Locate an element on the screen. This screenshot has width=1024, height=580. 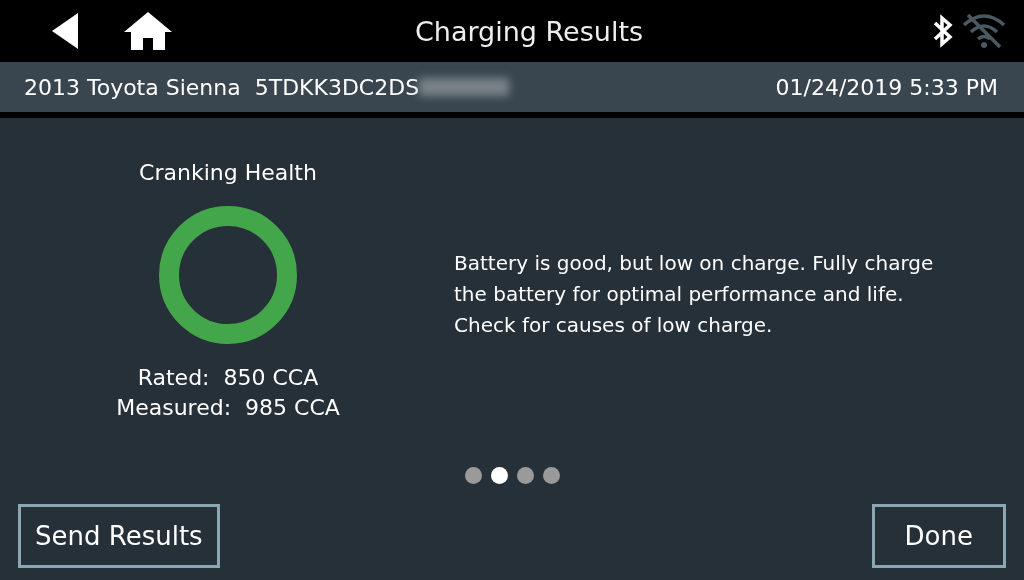
gauge-title: Cranking Health is located at coordinates (228, 172).